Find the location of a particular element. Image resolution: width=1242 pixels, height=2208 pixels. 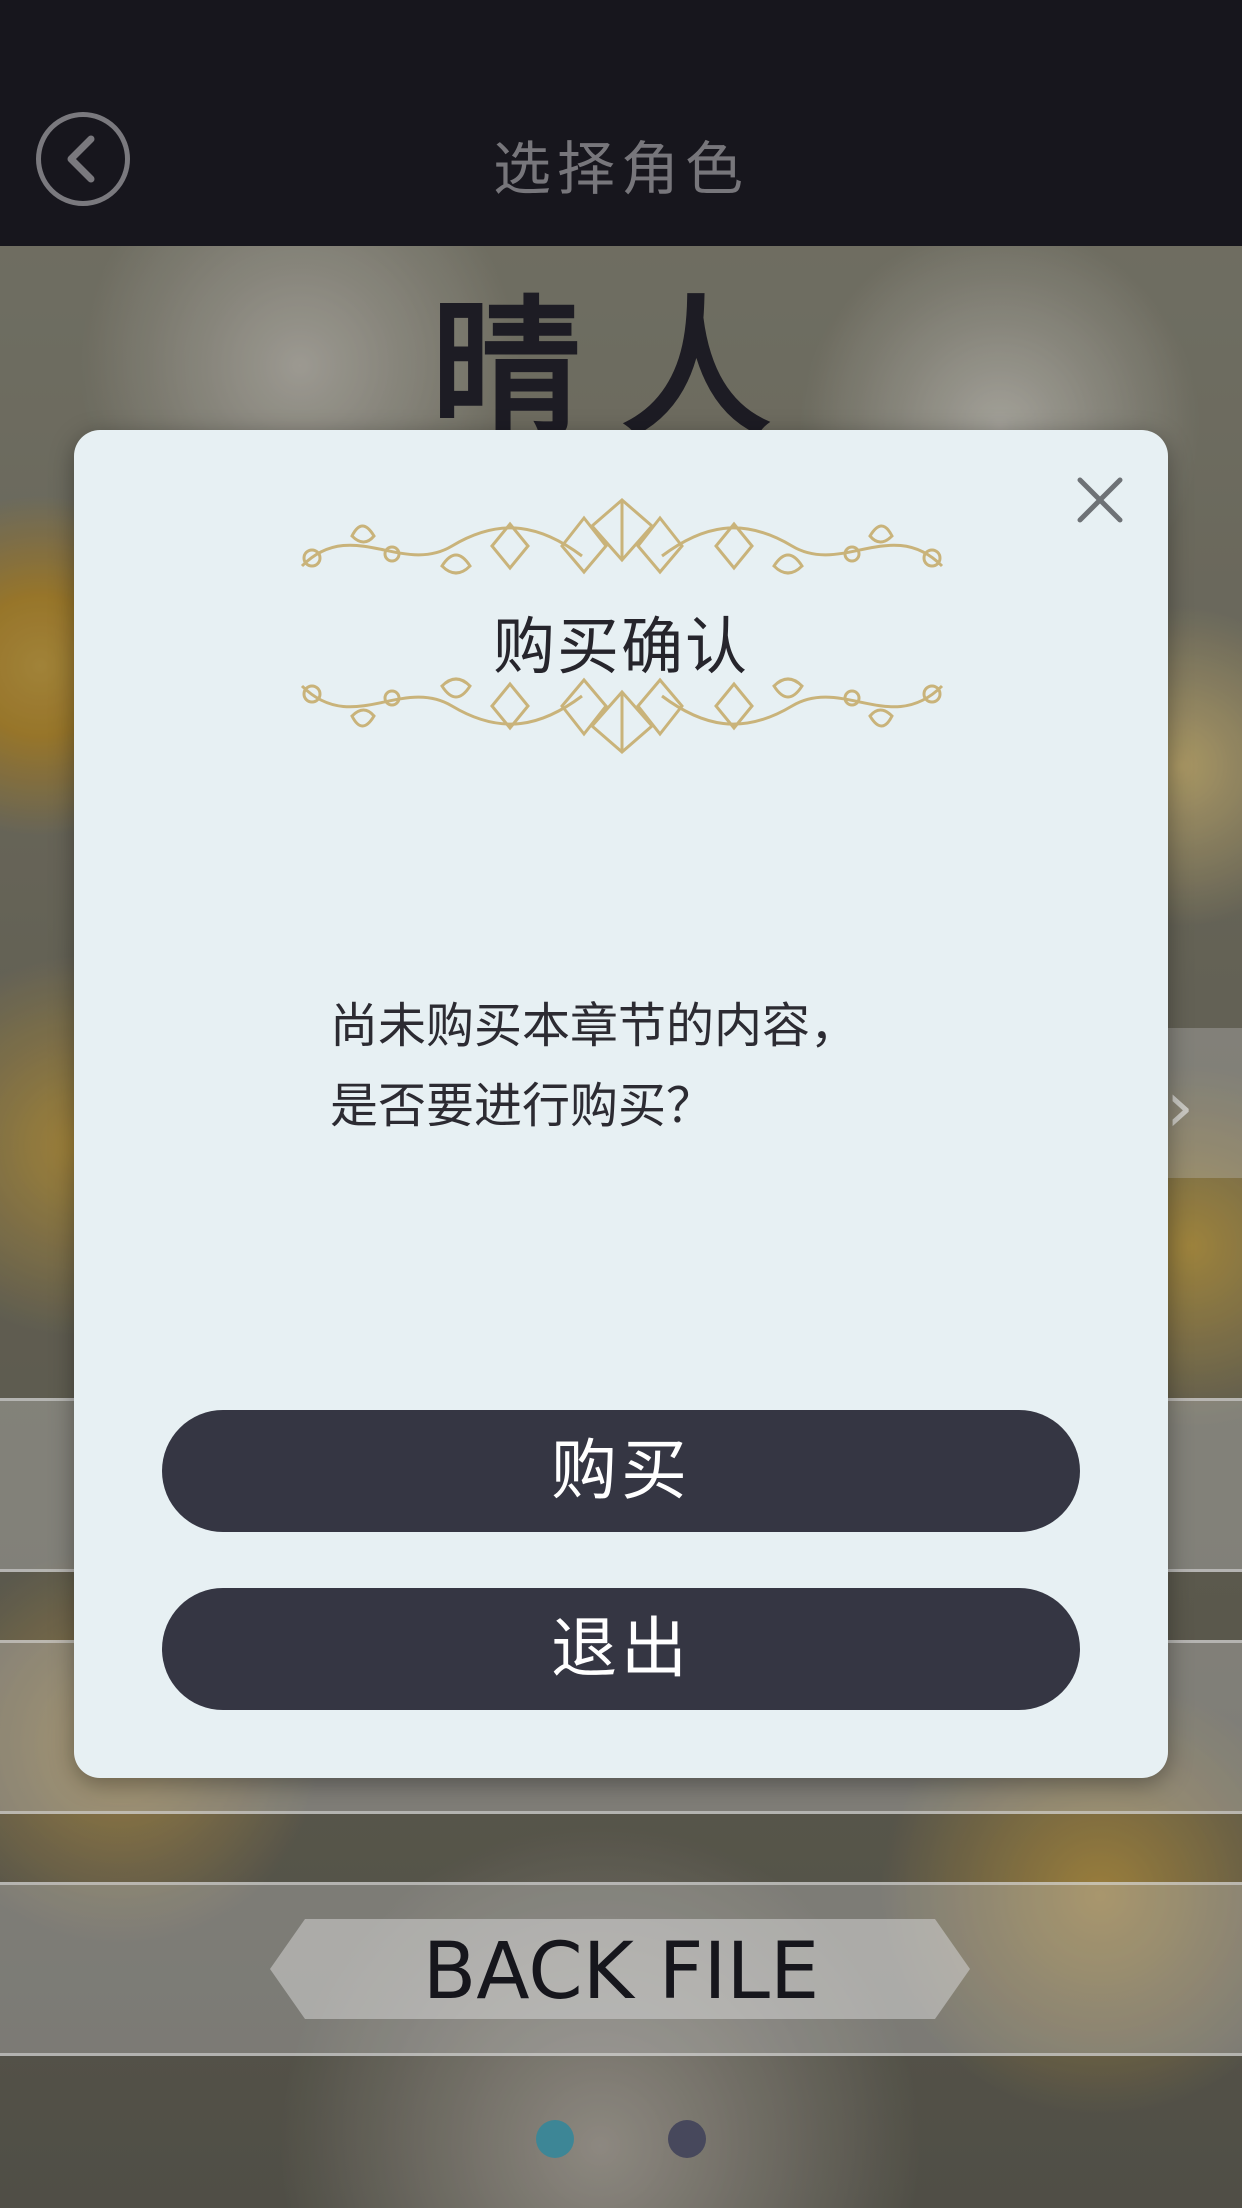

exit-button: 退出 is located at coordinates (621, 1649).